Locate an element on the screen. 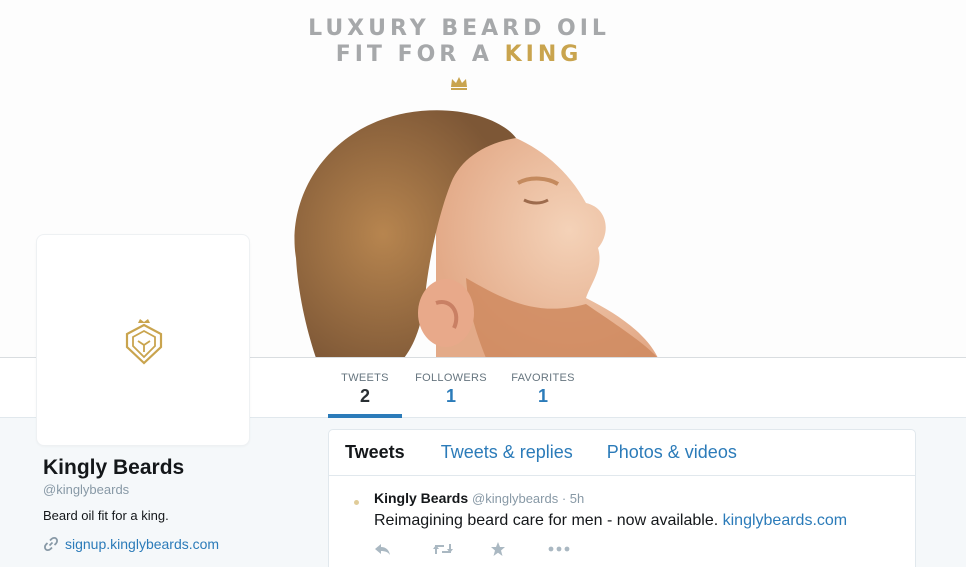 The width and height of the screenshot is (966, 567). tweets-stat: TWEETS 2 is located at coordinates (365, 395).